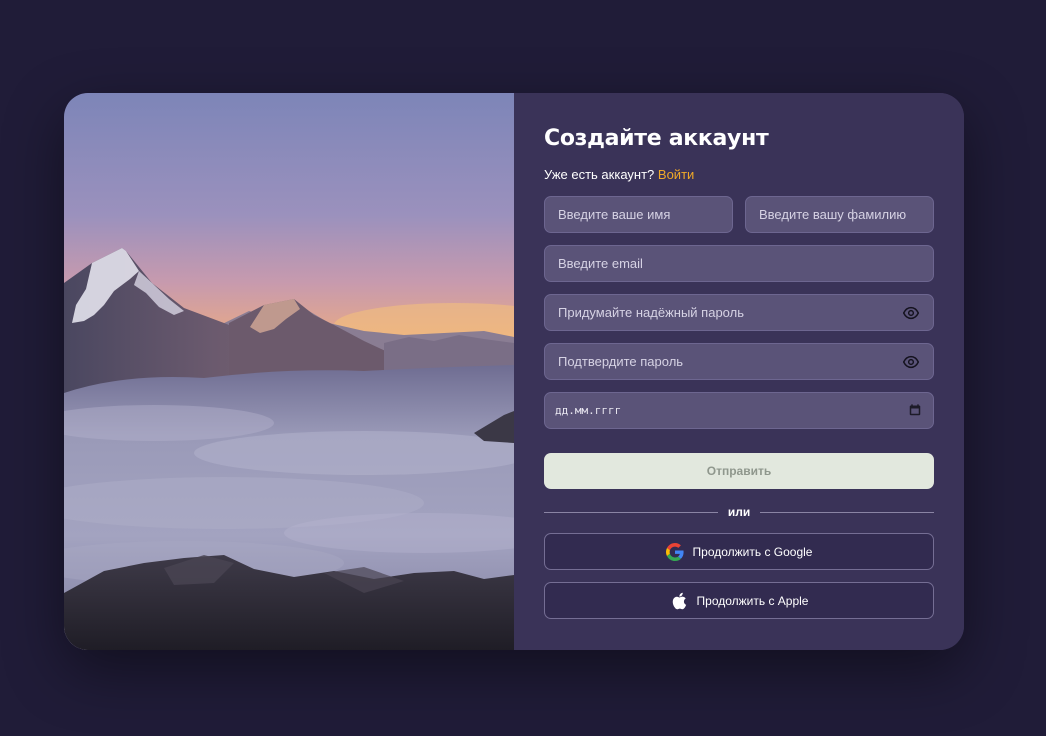 This screenshot has width=1046, height=736. What do you see at coordinates (651, 312) in the screenshot?
I see `password-placeholder: Придумайте надёжный пароль` at bounding box center [651, 312].